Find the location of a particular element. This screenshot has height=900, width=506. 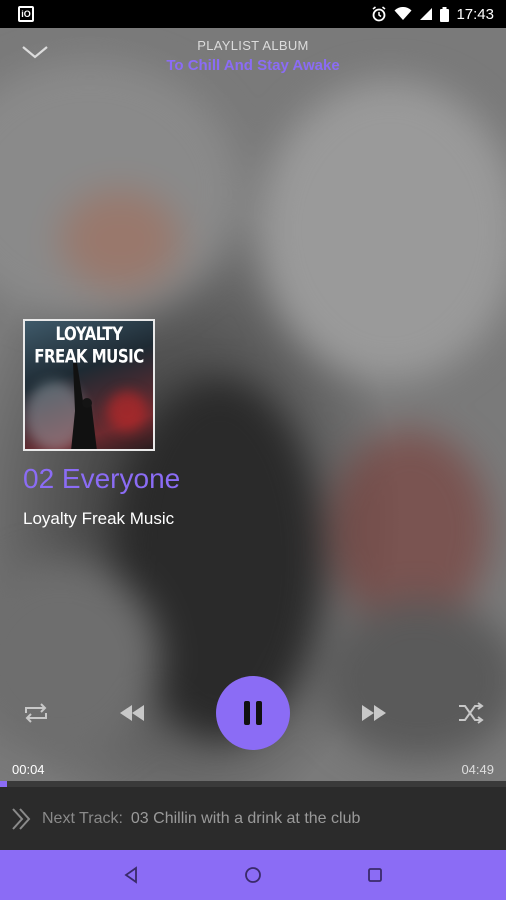

fast-forward-icon is located at coordinates (374, 713).